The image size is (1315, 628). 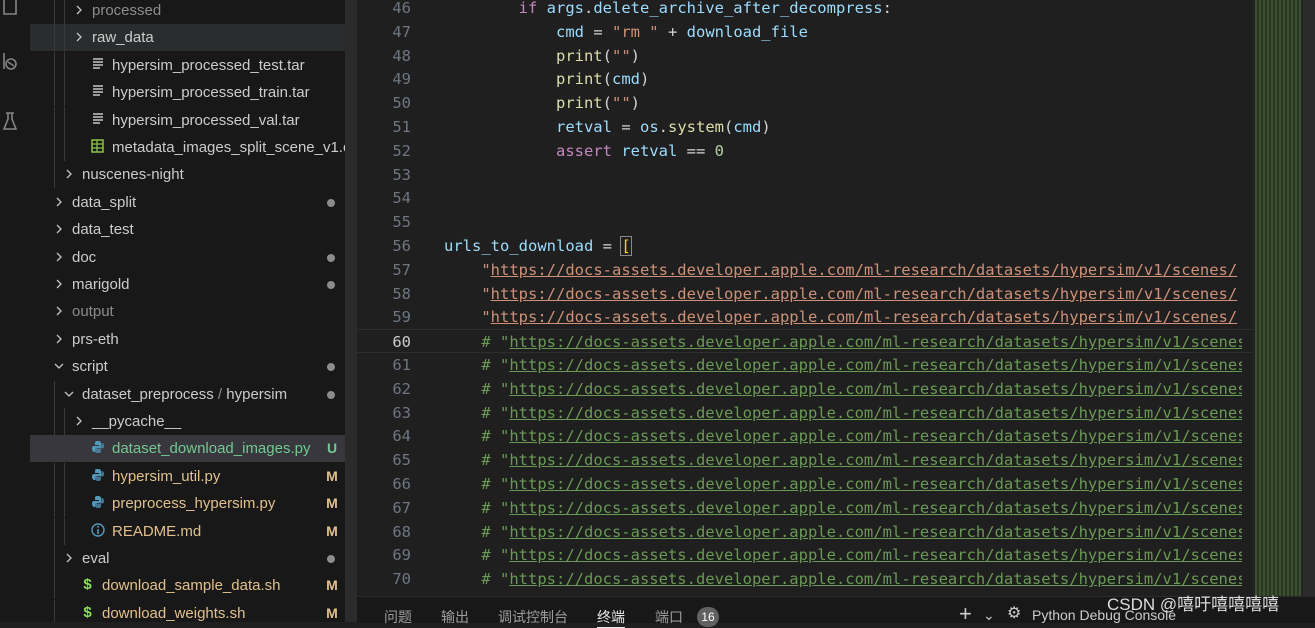 I want to click on file-hypersim-processed-test: hypersim_processed_test.tar, so click(x=193, y=65).